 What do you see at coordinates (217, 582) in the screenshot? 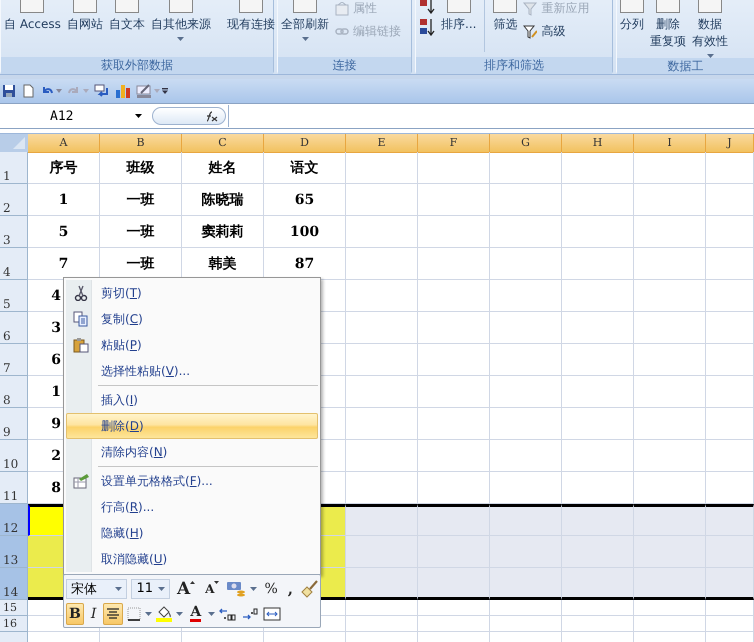
I see `down-triangle-icon` at bounding box center [217, 582].